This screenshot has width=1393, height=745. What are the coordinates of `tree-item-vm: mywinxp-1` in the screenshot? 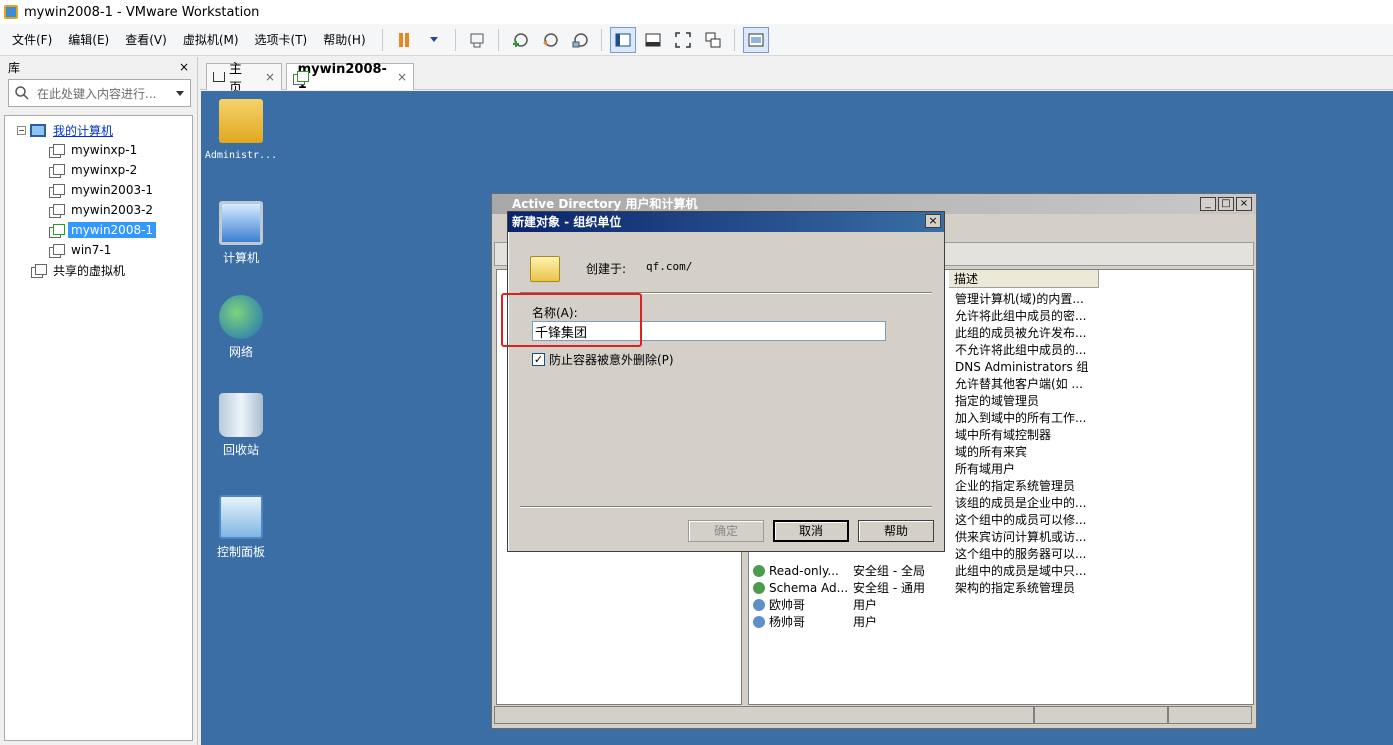 It's located at (98, 150).